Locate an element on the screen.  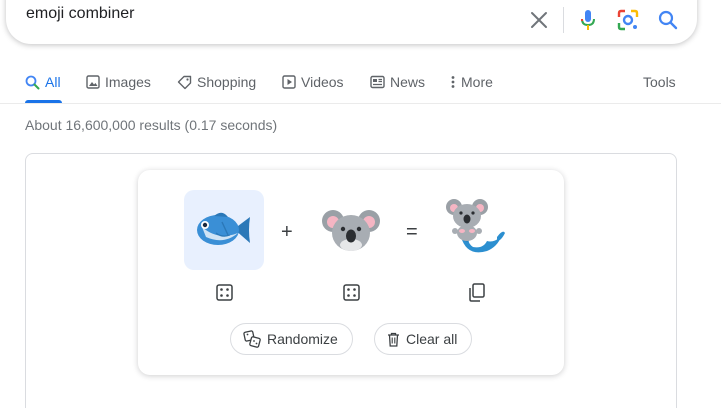
image-icon is located at coordinates (93, 82).